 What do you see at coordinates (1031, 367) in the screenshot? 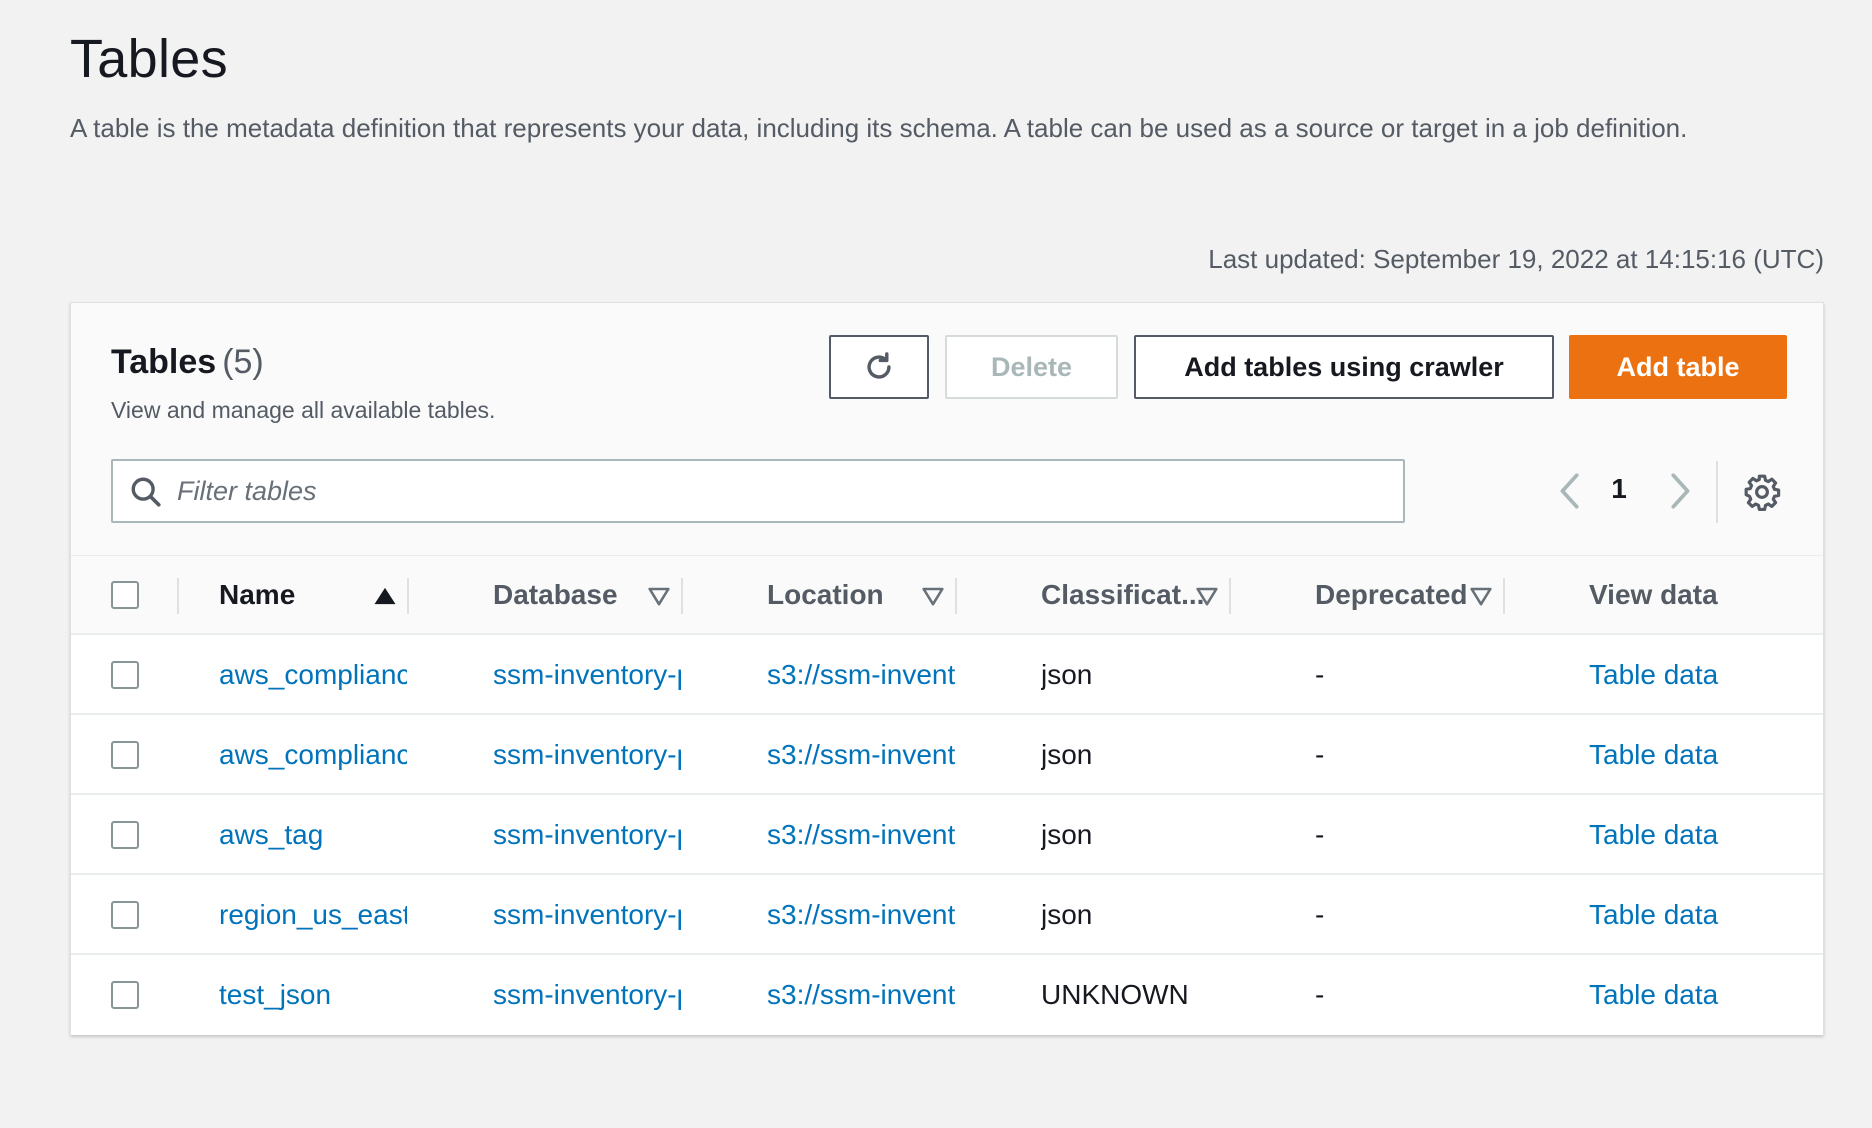
I see `delete-button: Delete` at bounding box center [1031, 367].